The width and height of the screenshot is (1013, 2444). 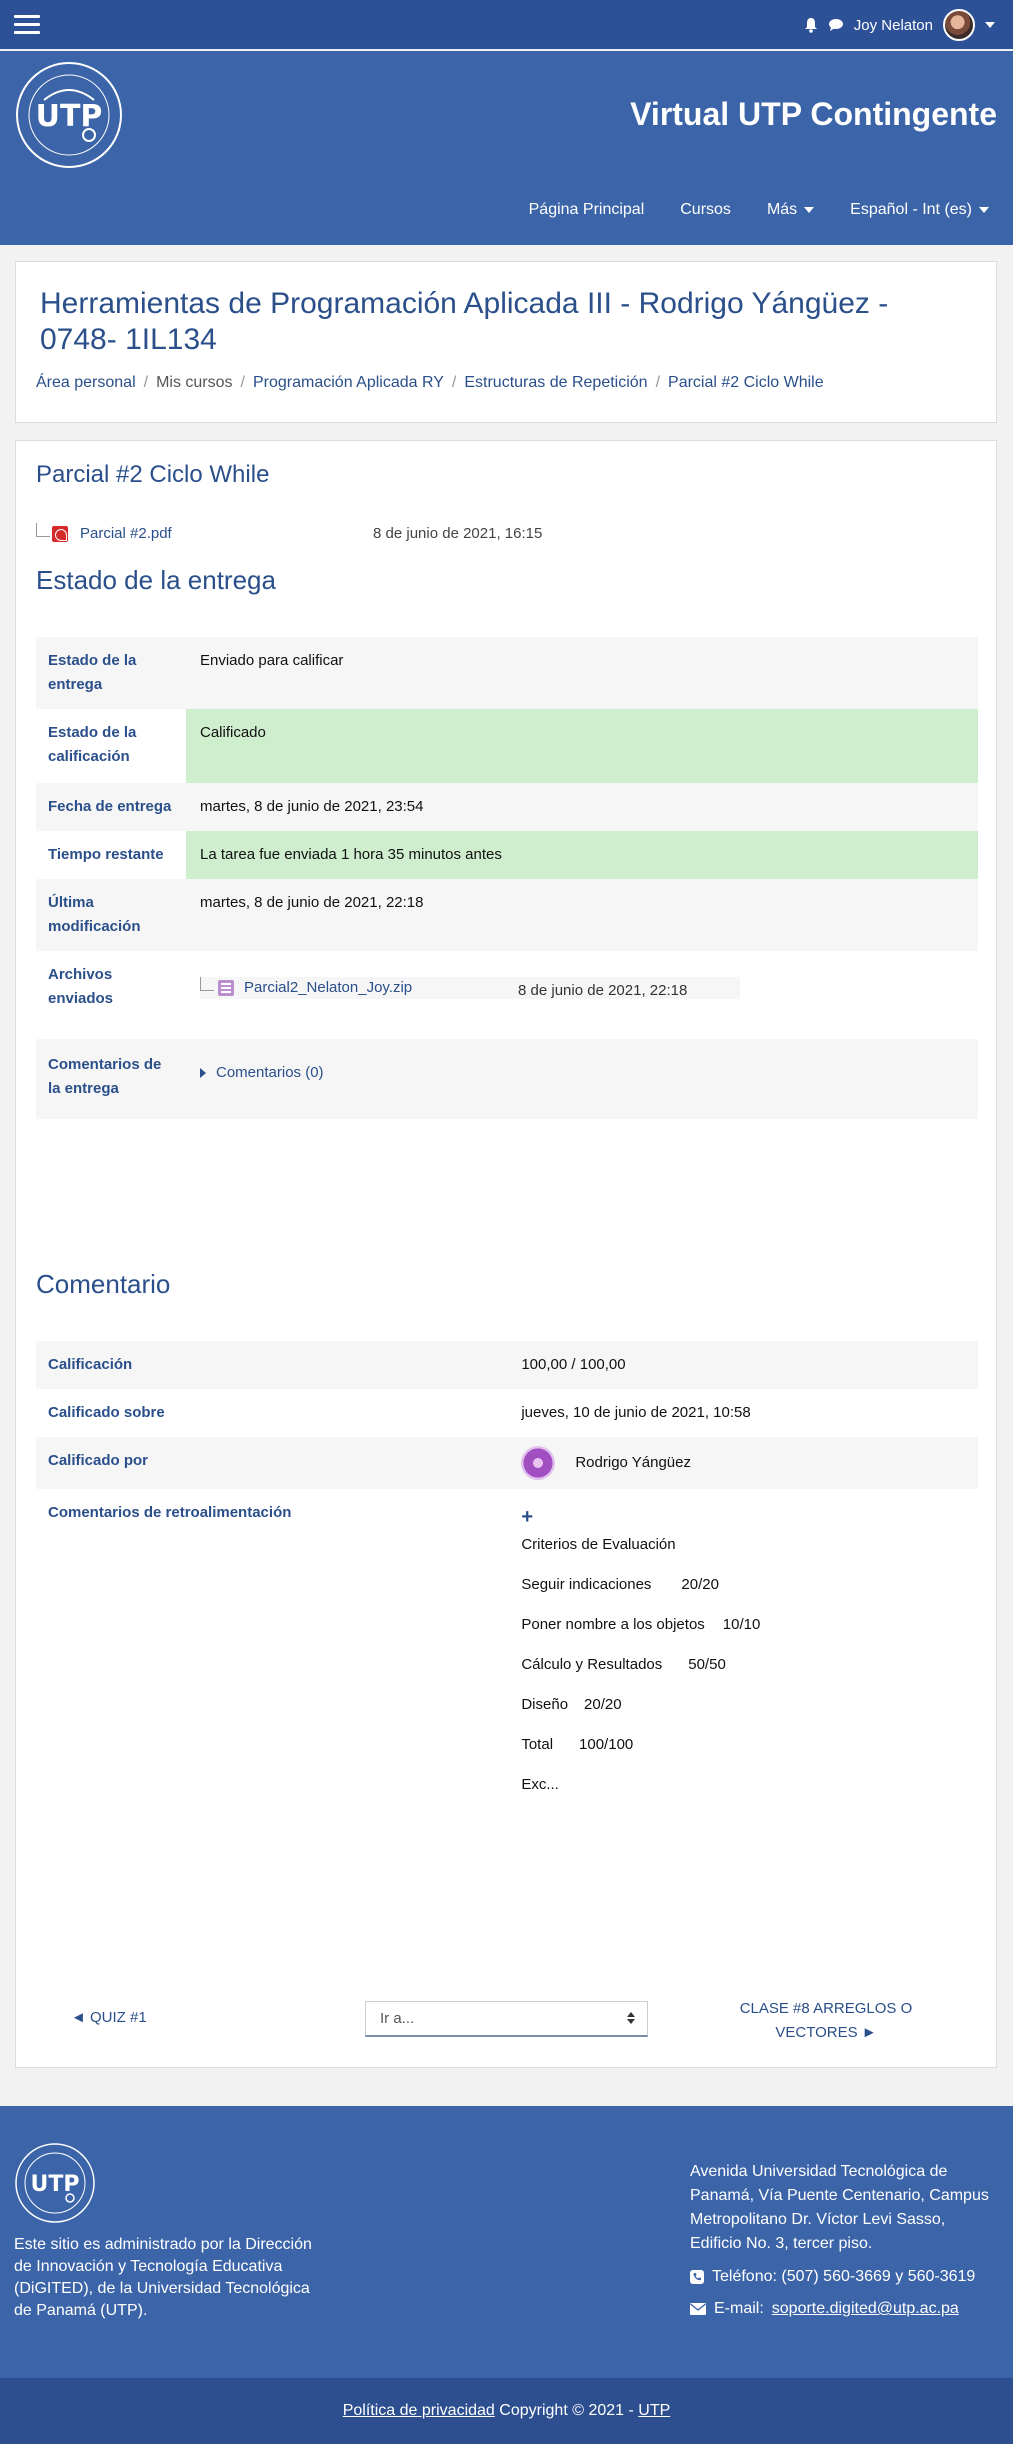 What do you see at coordinates (69, 115) in the screenshot?
I see `utp-logo: UTP` at bounding box center [69, 115].